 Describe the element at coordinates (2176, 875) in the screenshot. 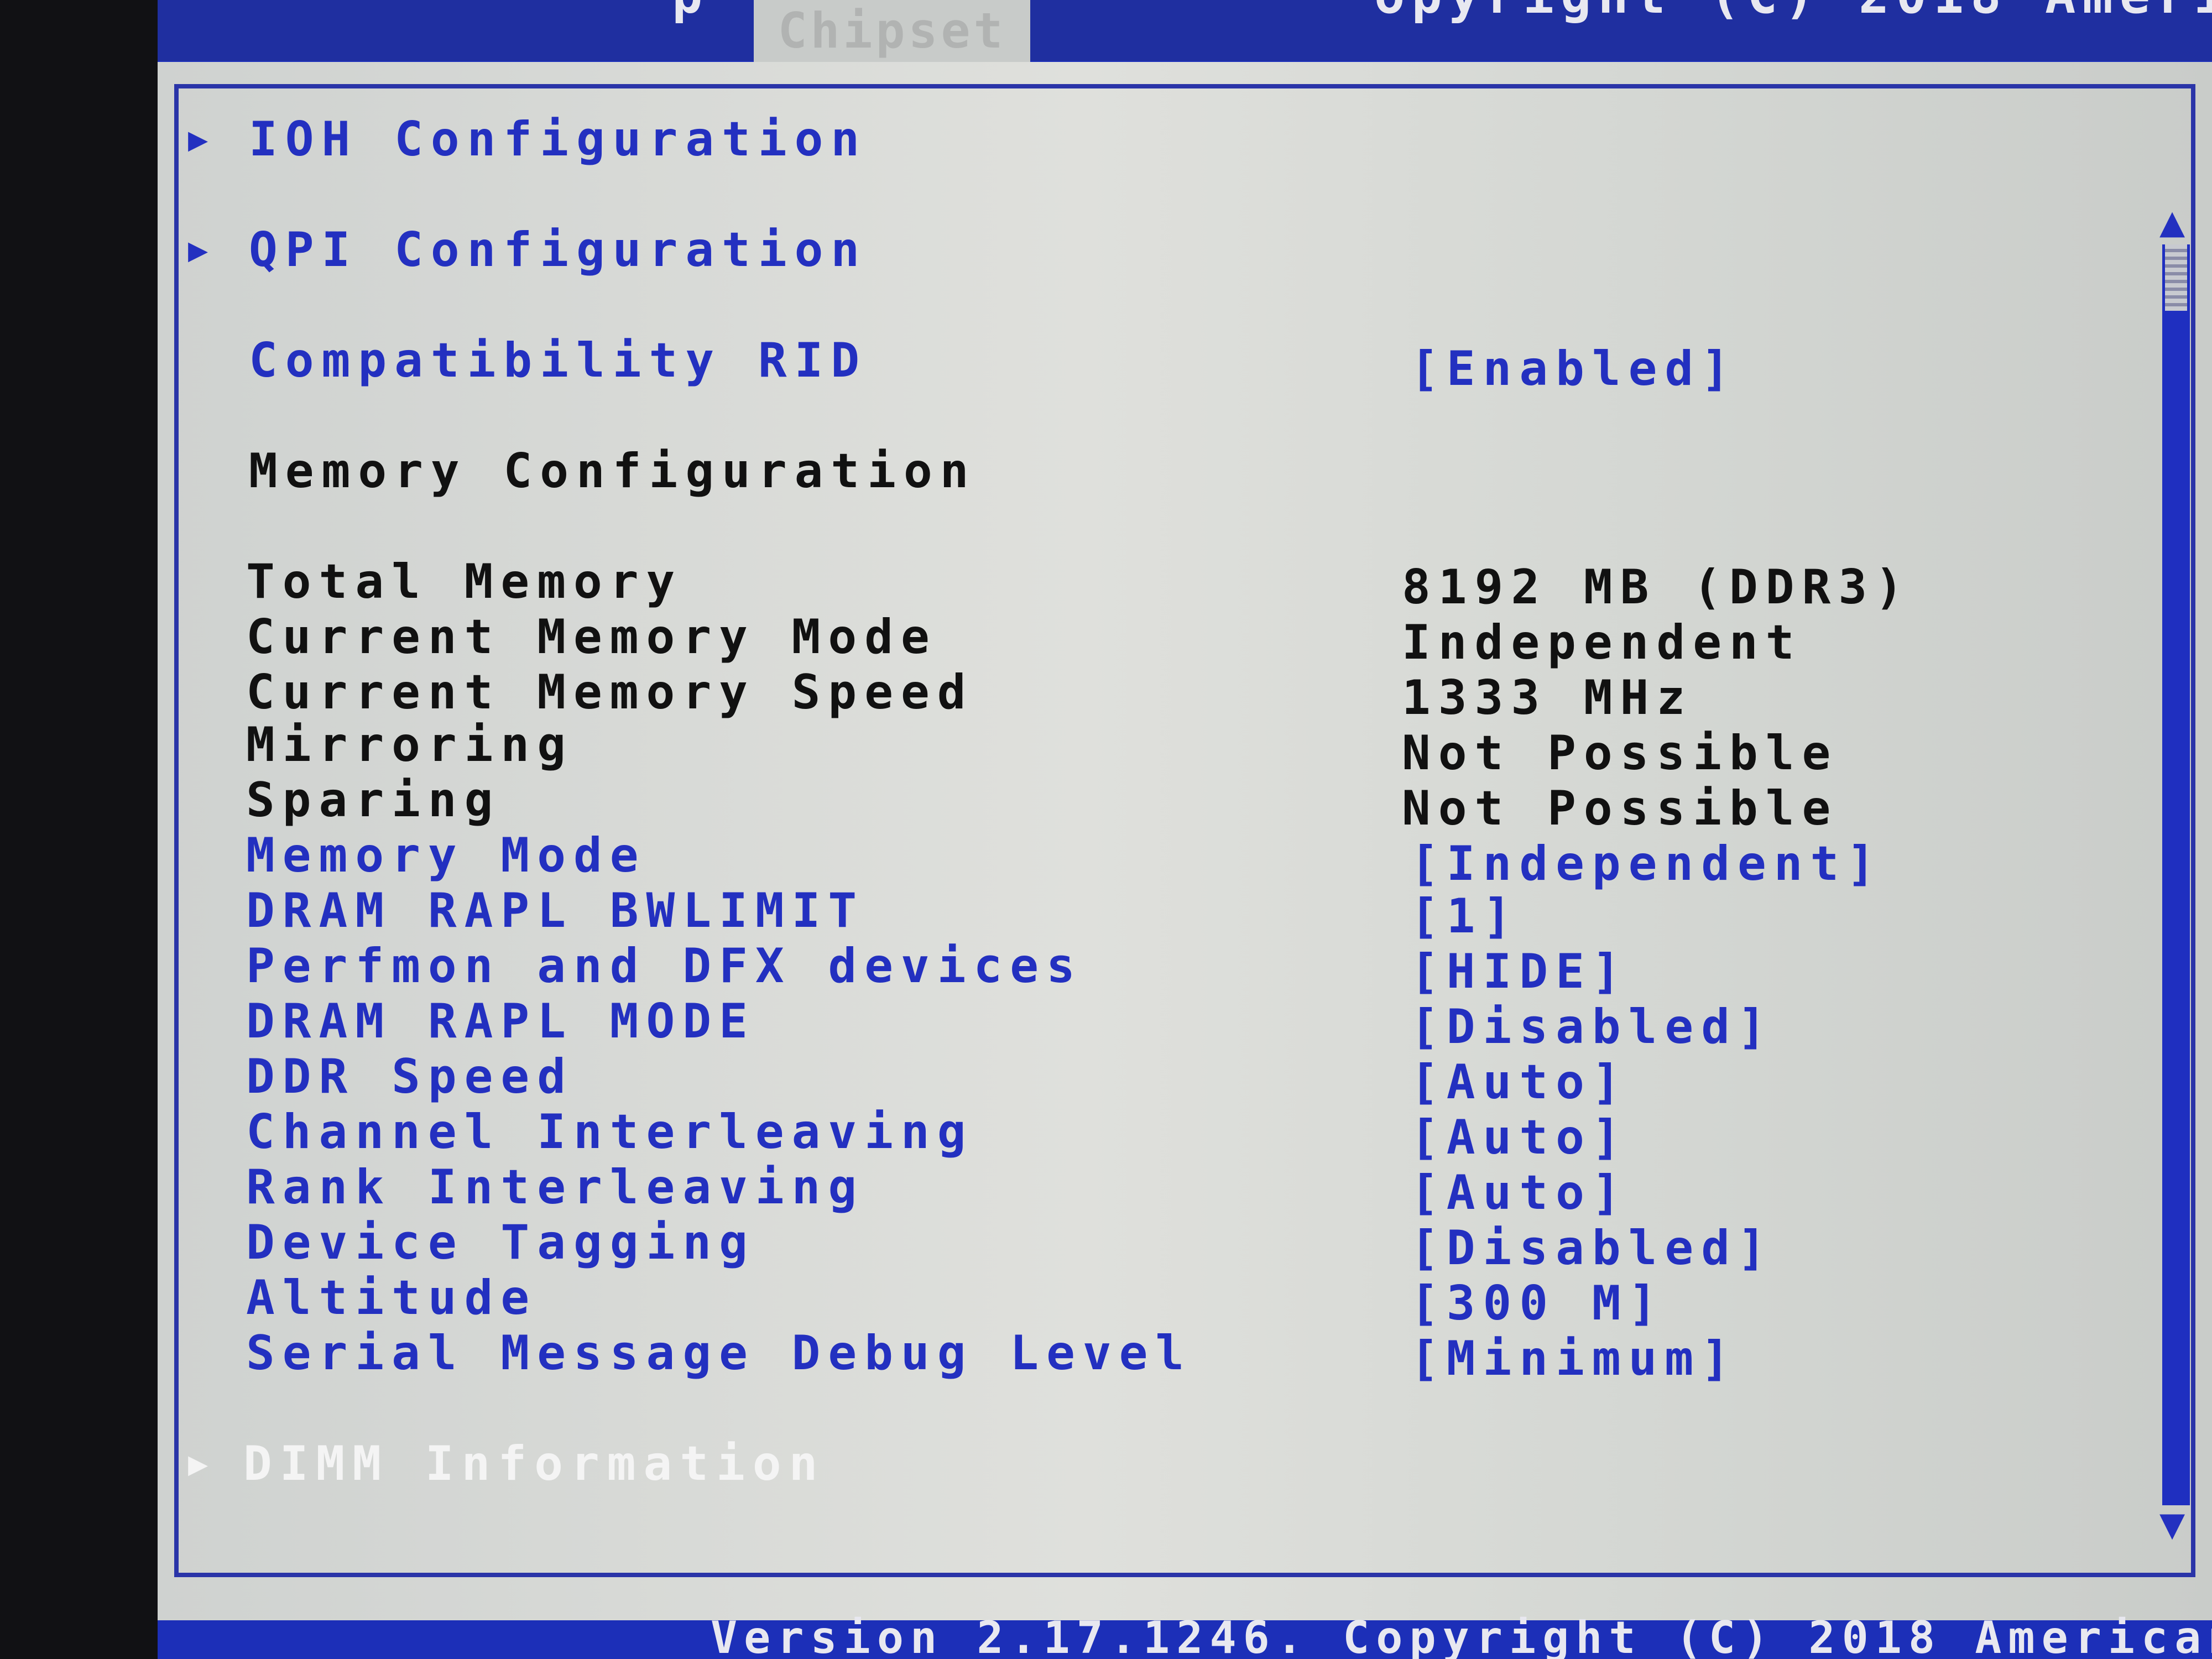

I see `scrollbar-track` at that location.